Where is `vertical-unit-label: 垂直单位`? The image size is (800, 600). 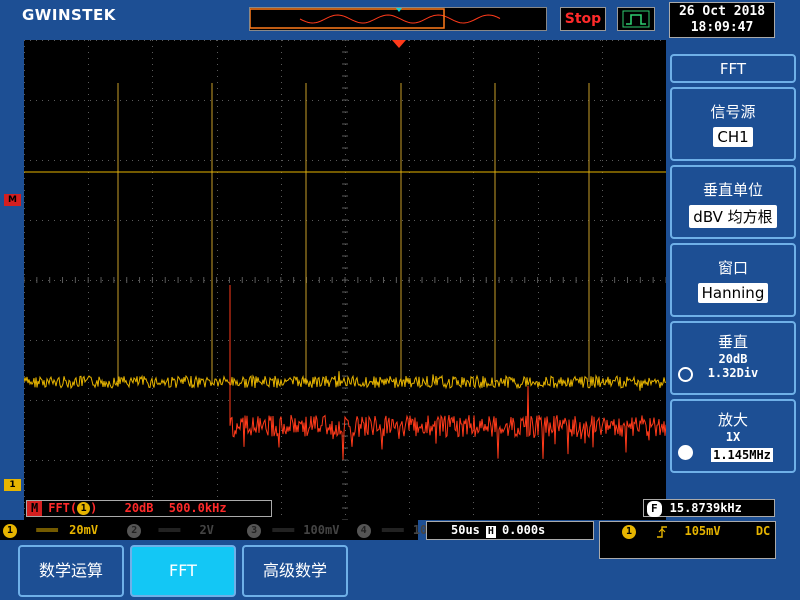 vertical-unit-label: 垂直单位 is located at coordinates (732, 190).